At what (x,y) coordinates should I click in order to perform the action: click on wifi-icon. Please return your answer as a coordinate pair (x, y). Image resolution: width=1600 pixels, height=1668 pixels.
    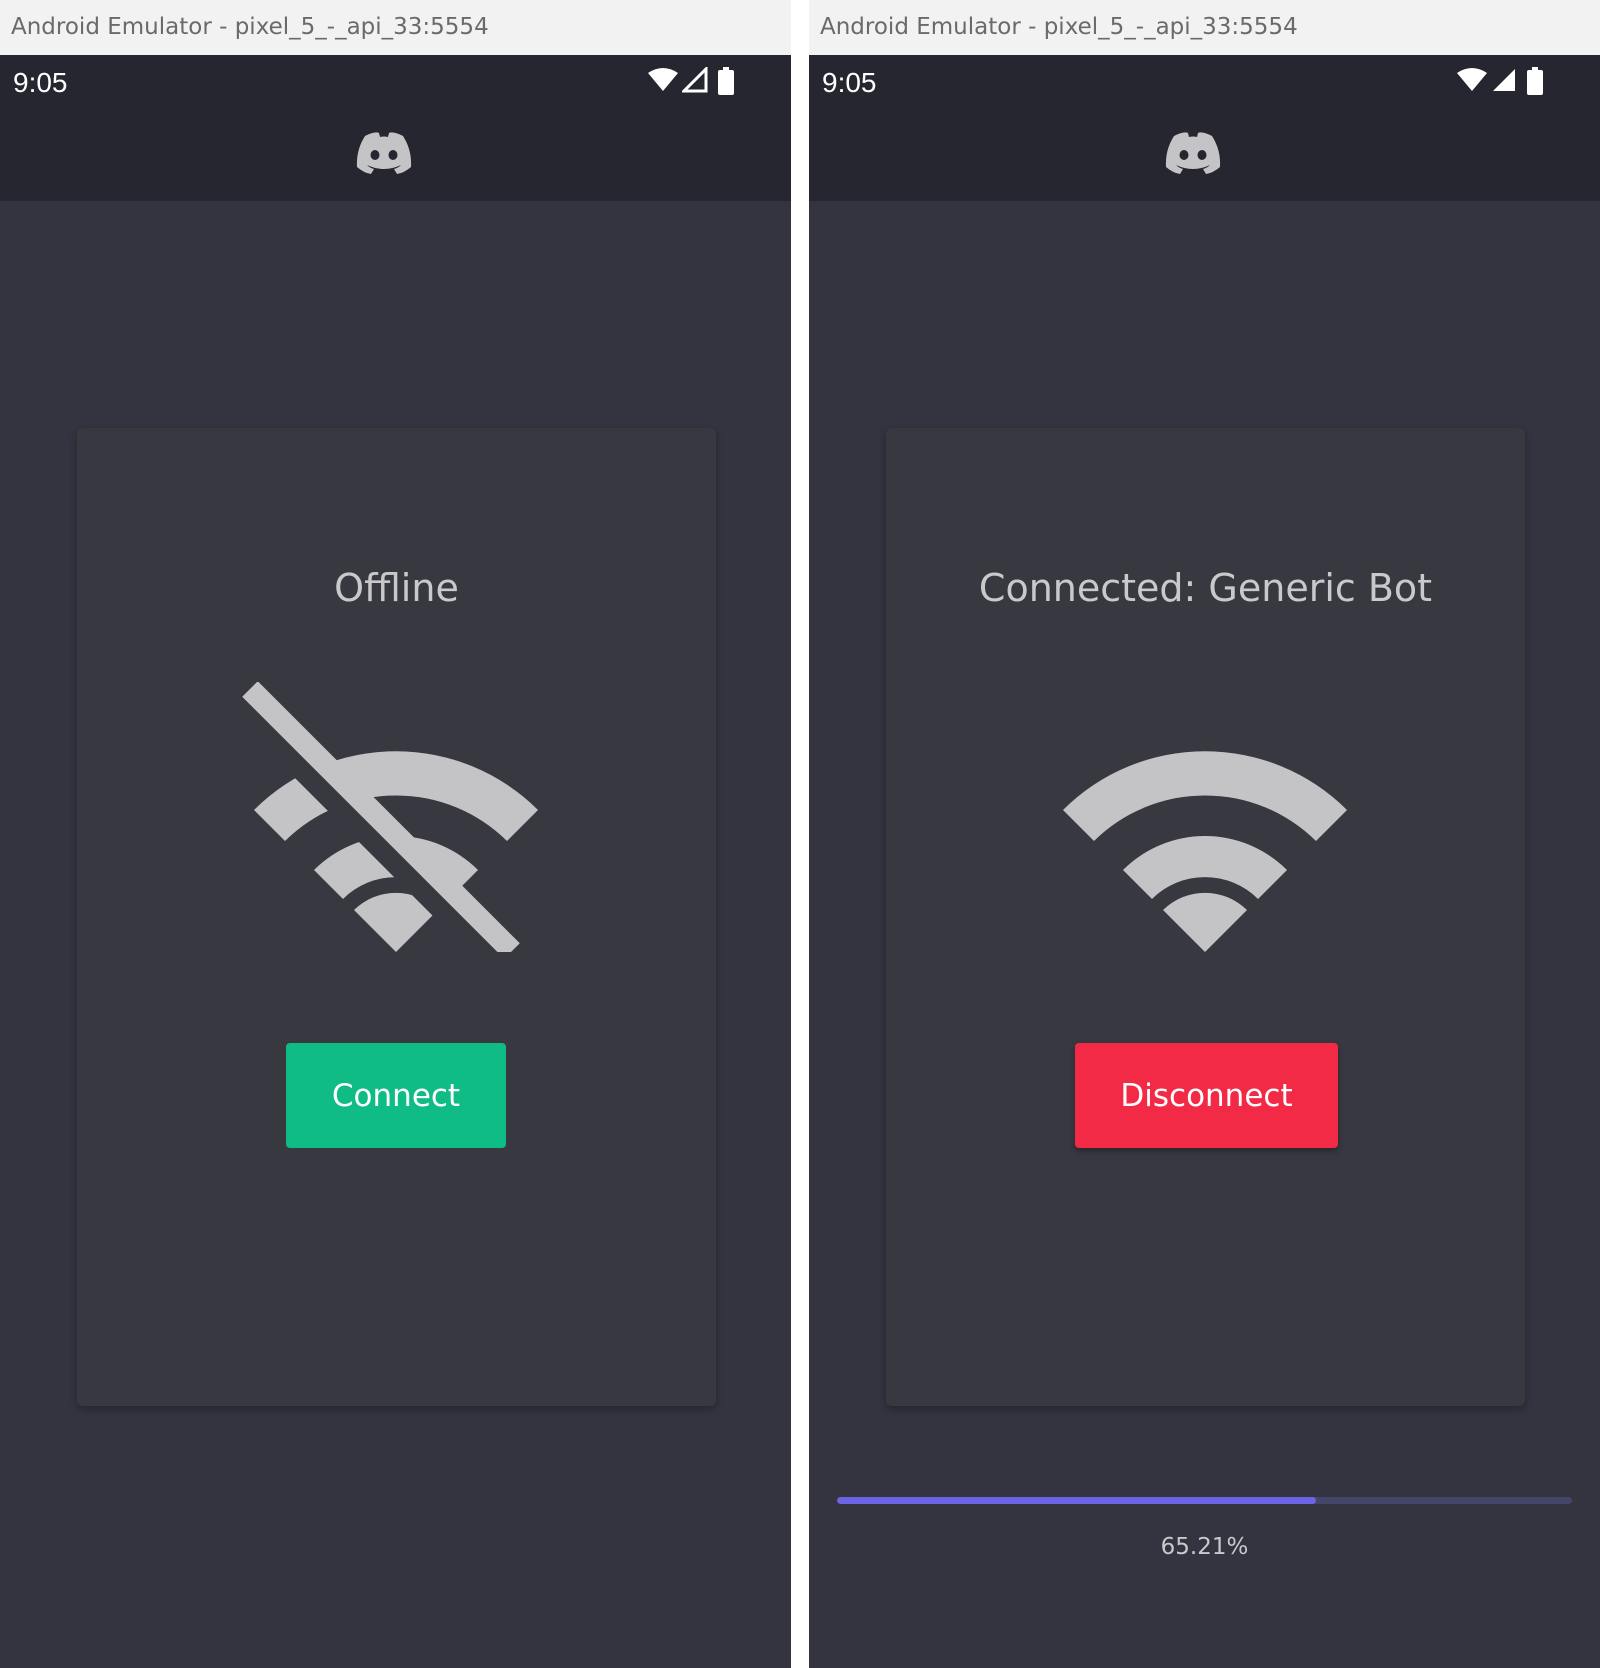
    Looking at the image, I should click on (1205, 851).